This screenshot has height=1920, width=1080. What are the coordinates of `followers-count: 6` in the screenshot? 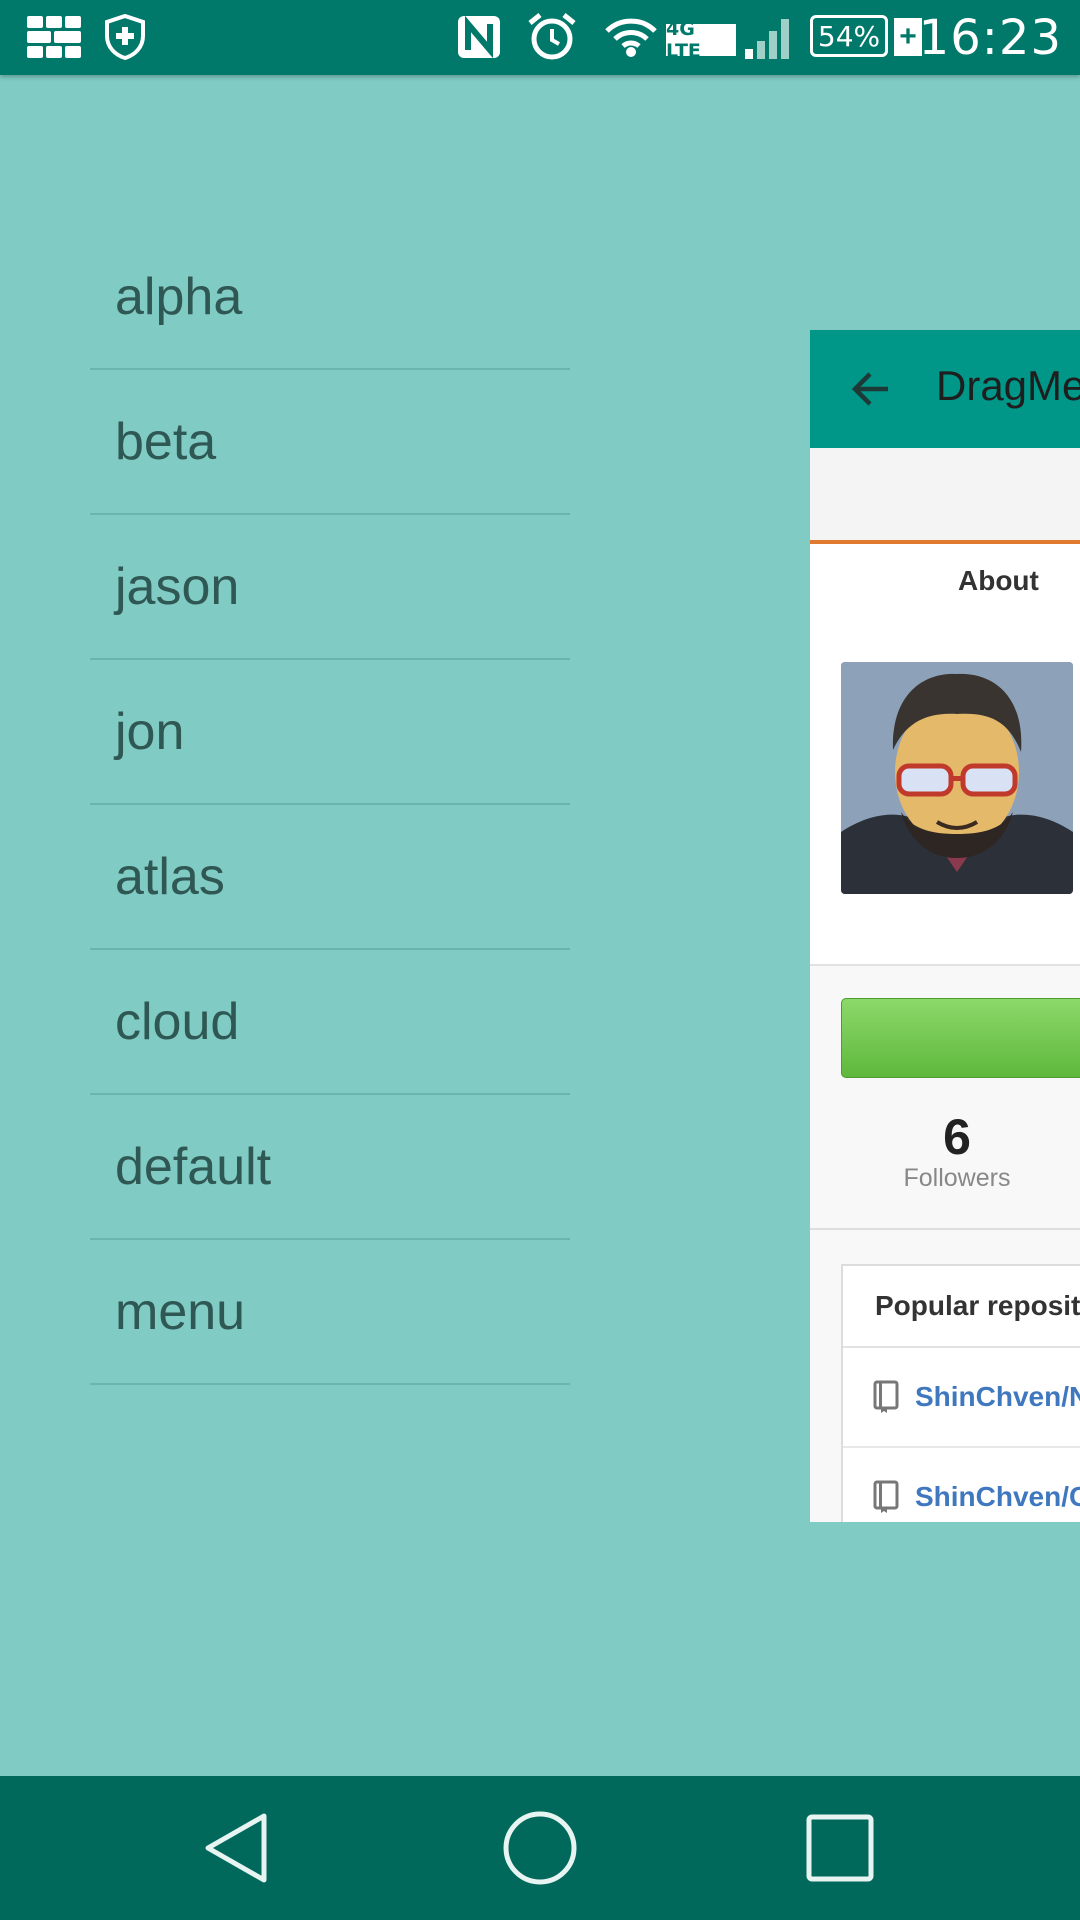 It's located at (957, 1137).